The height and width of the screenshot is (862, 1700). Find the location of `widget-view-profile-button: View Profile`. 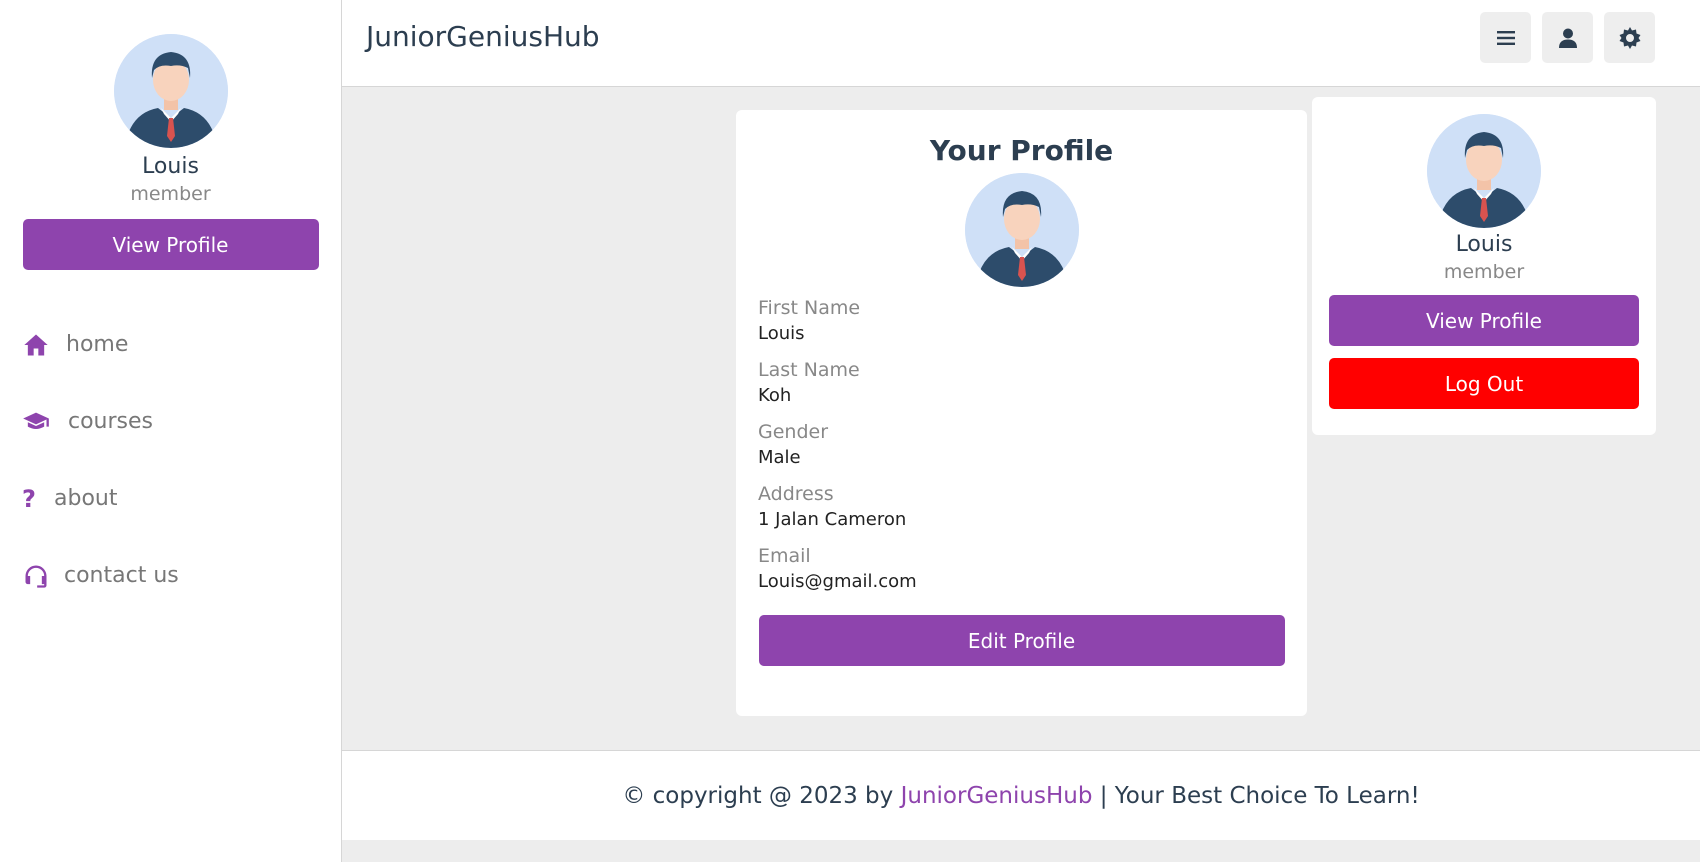

widget-view-profile-button: View Profile is located at coordinates (1484, 320).